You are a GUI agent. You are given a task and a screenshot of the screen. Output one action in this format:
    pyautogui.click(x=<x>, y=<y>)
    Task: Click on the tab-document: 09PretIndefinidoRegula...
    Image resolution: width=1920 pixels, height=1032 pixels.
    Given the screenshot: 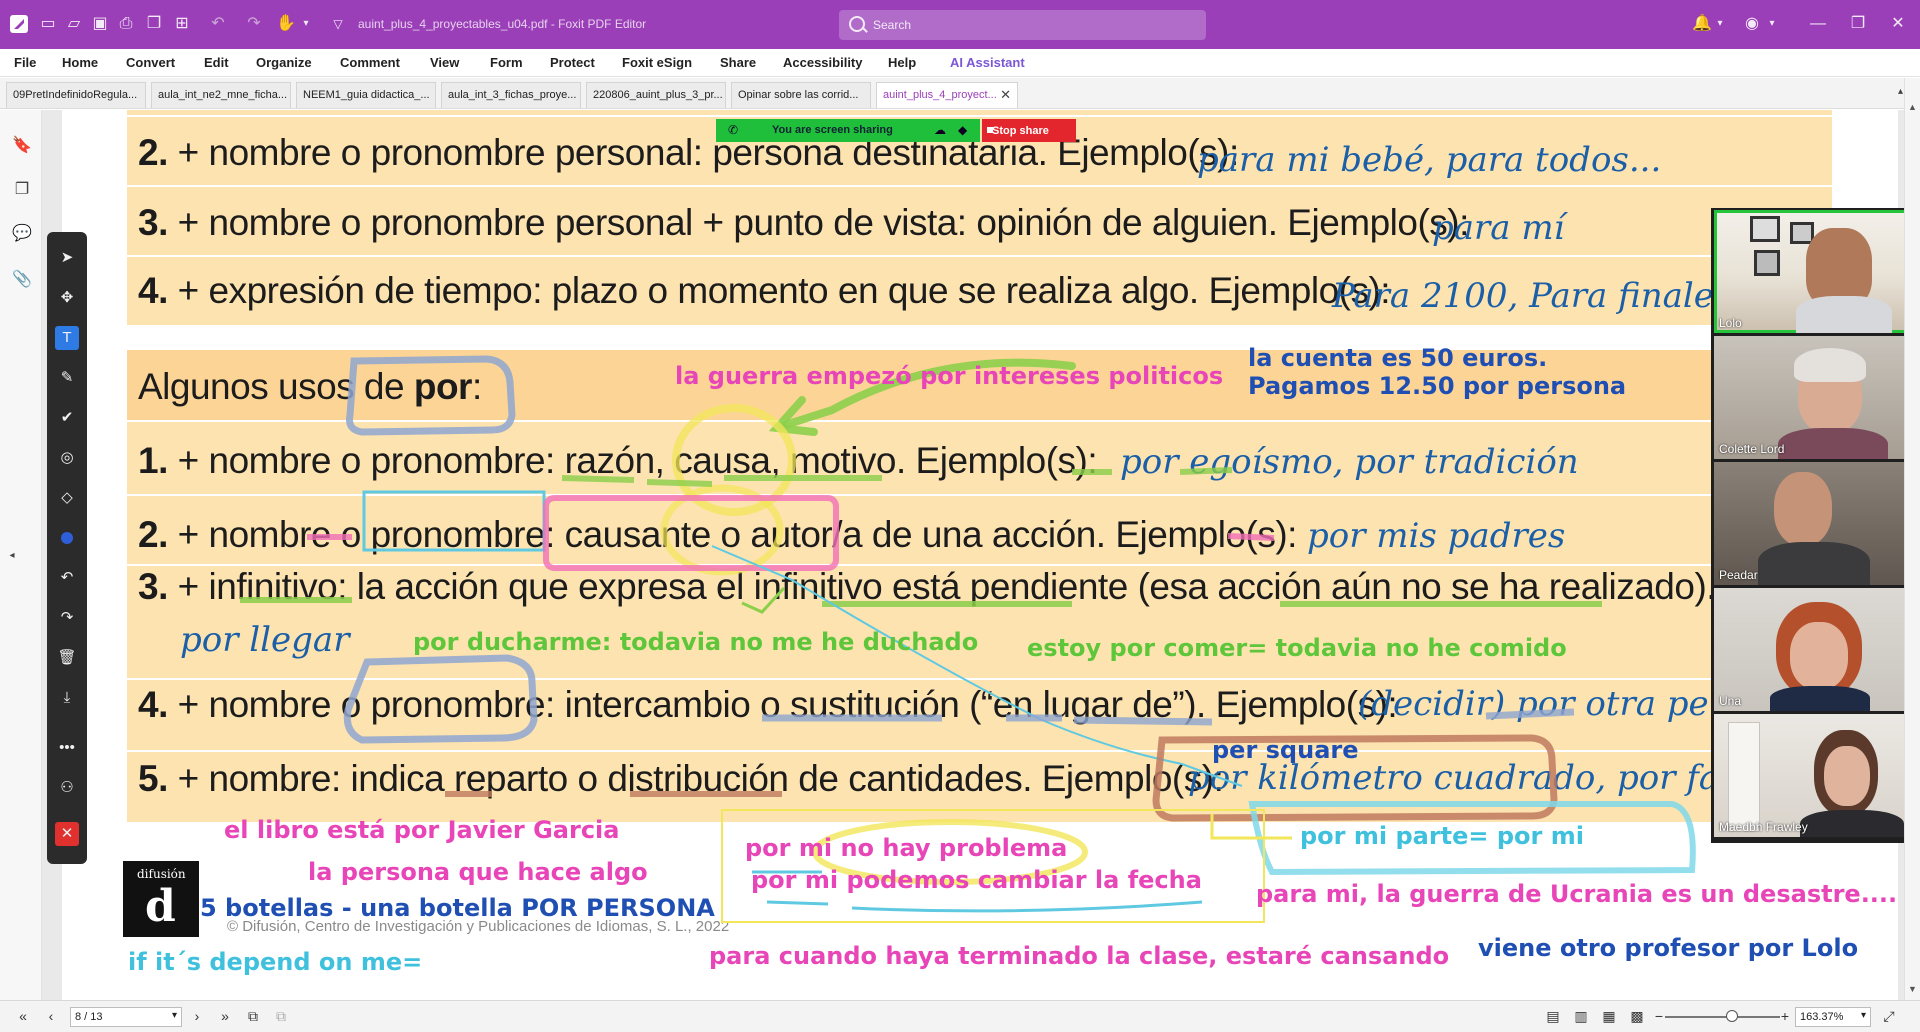 What is the action you would take?
    pyautogui.click(x=76, y=95)
    